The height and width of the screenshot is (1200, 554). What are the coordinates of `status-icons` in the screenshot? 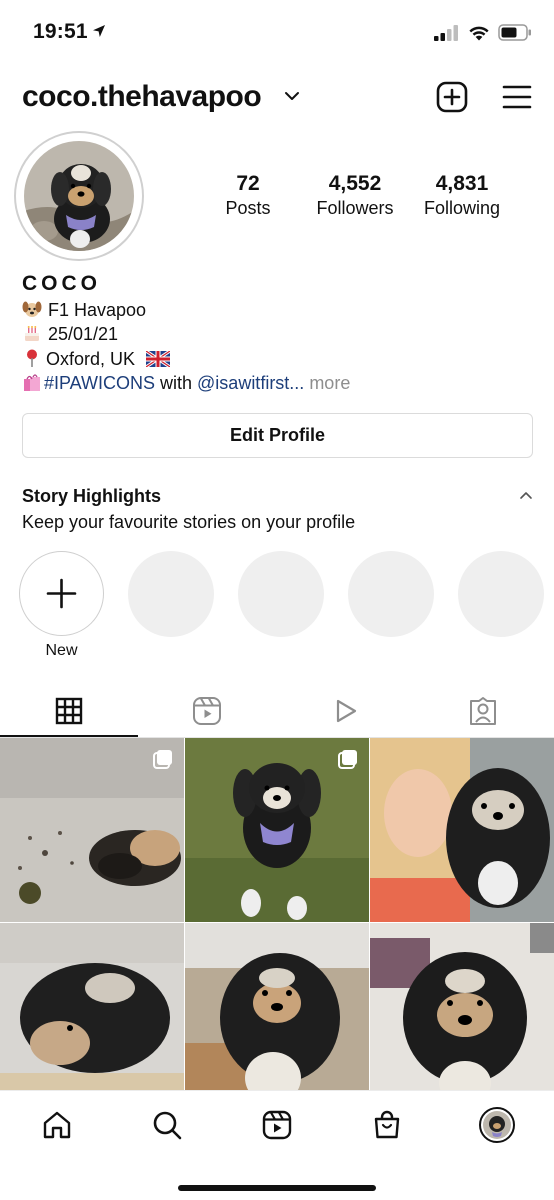 It's located at (483, 32).